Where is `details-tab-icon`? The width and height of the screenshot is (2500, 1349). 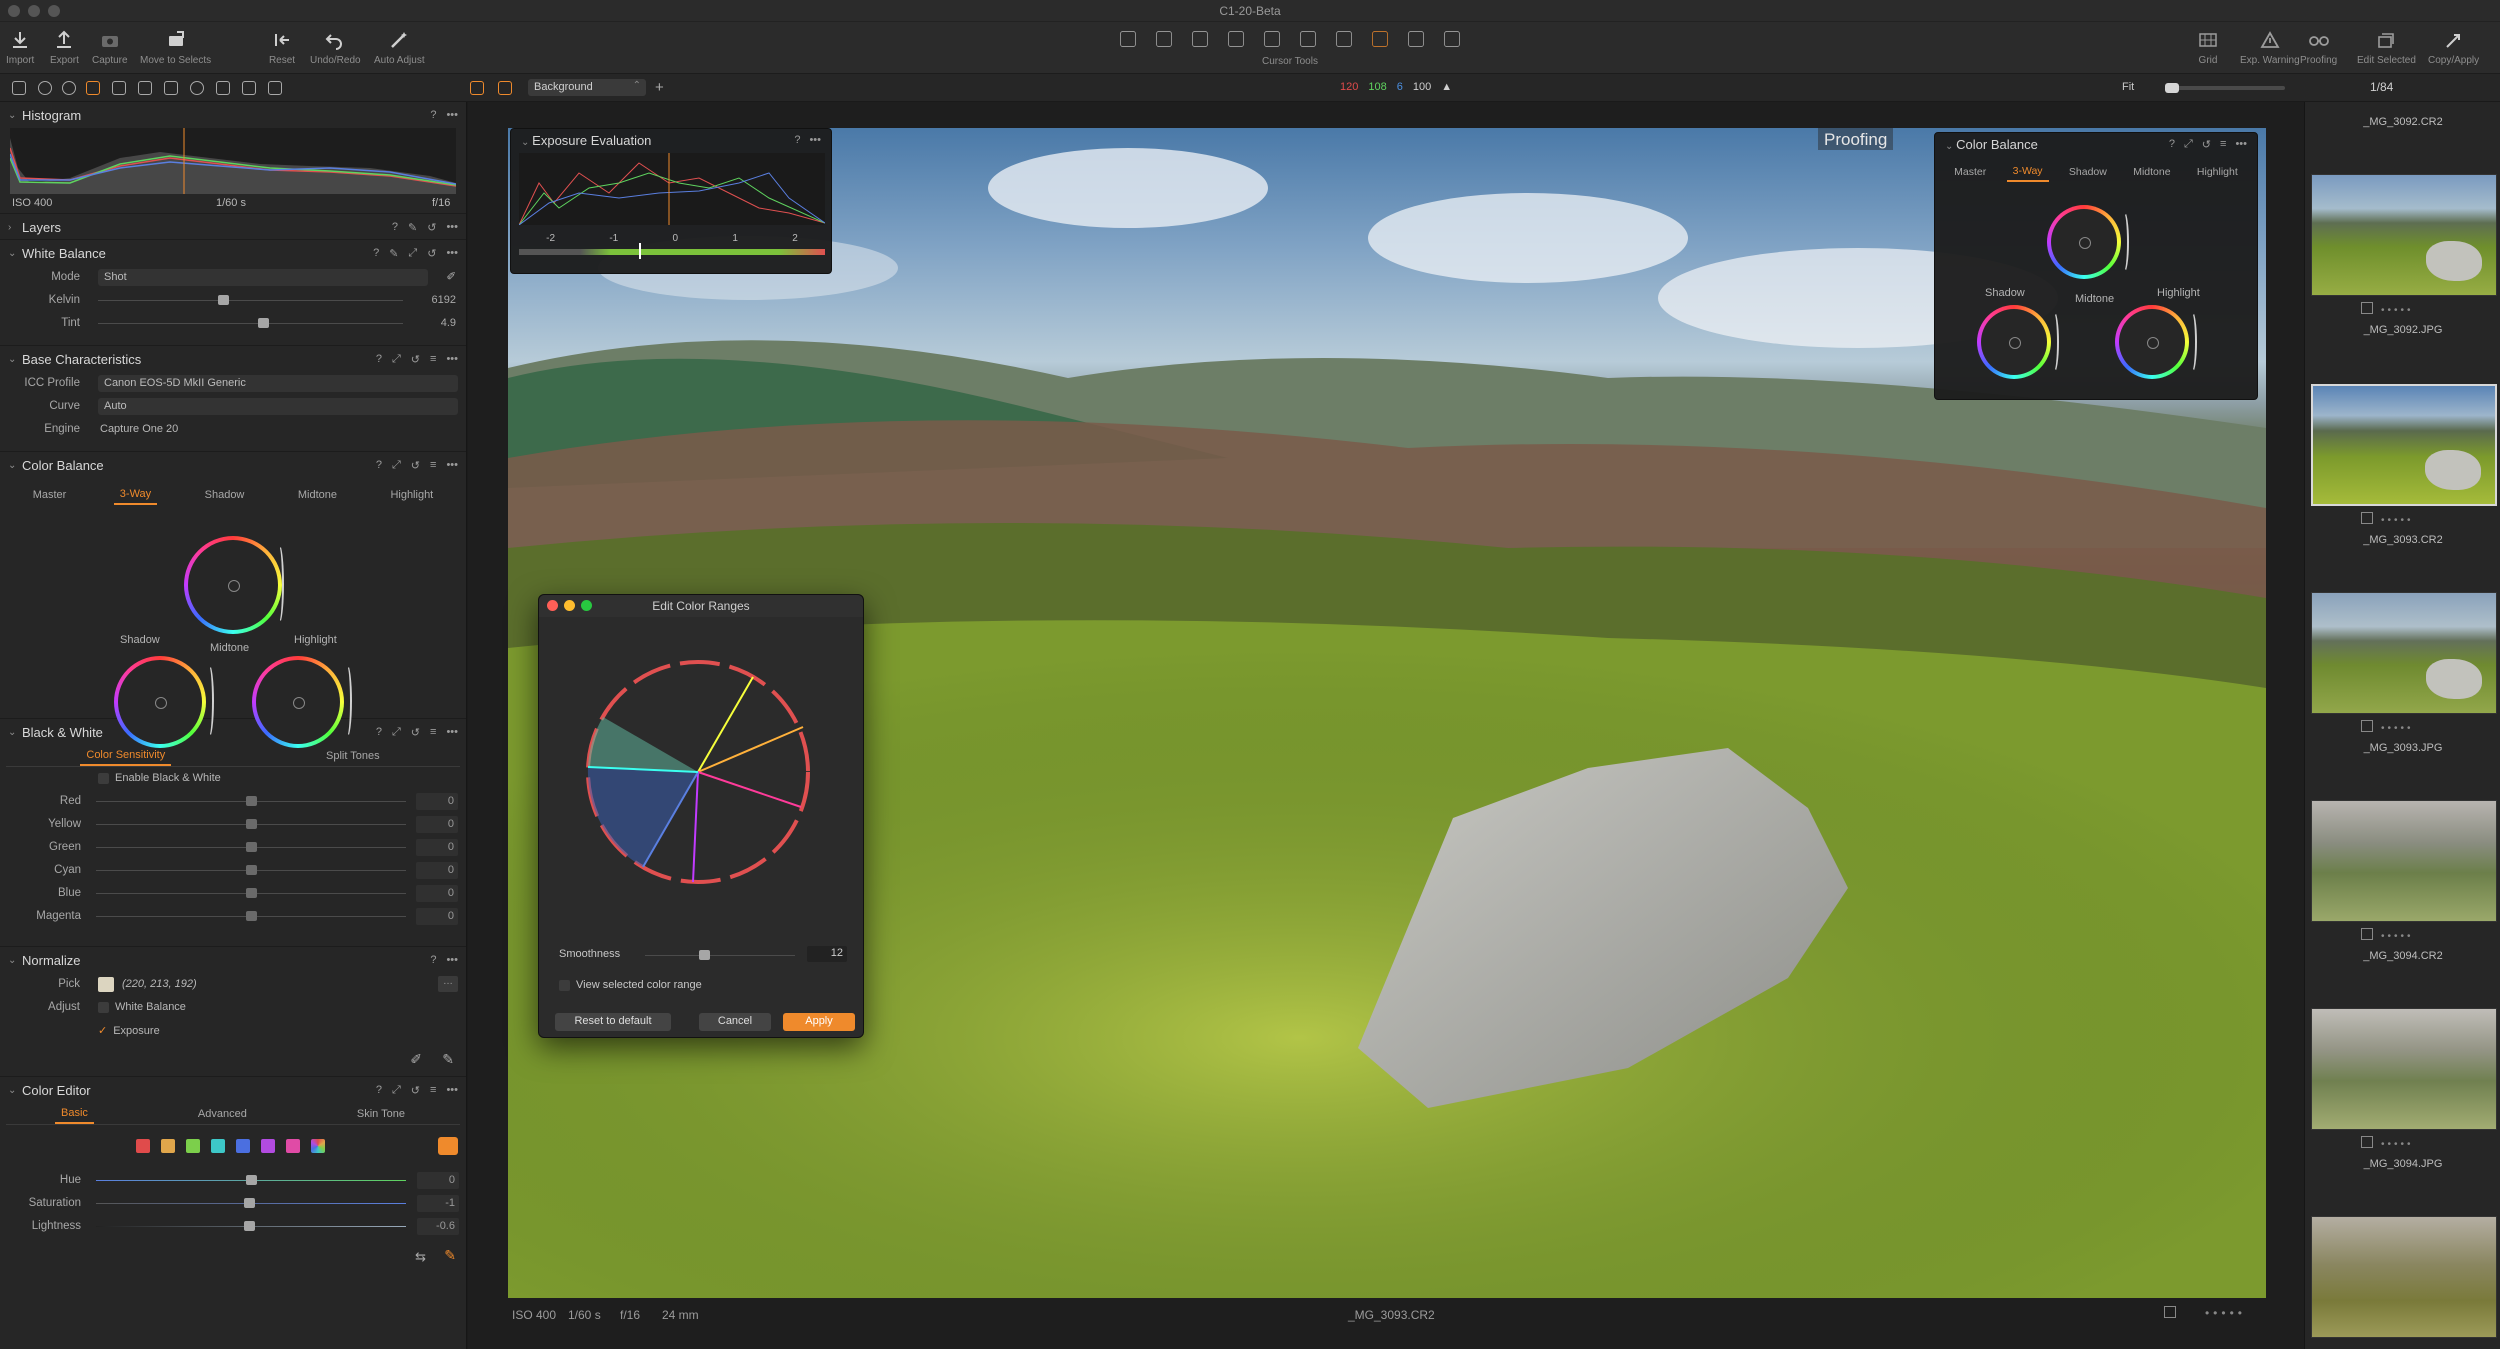
details-tab-icon is located at coordinates (171, 88).